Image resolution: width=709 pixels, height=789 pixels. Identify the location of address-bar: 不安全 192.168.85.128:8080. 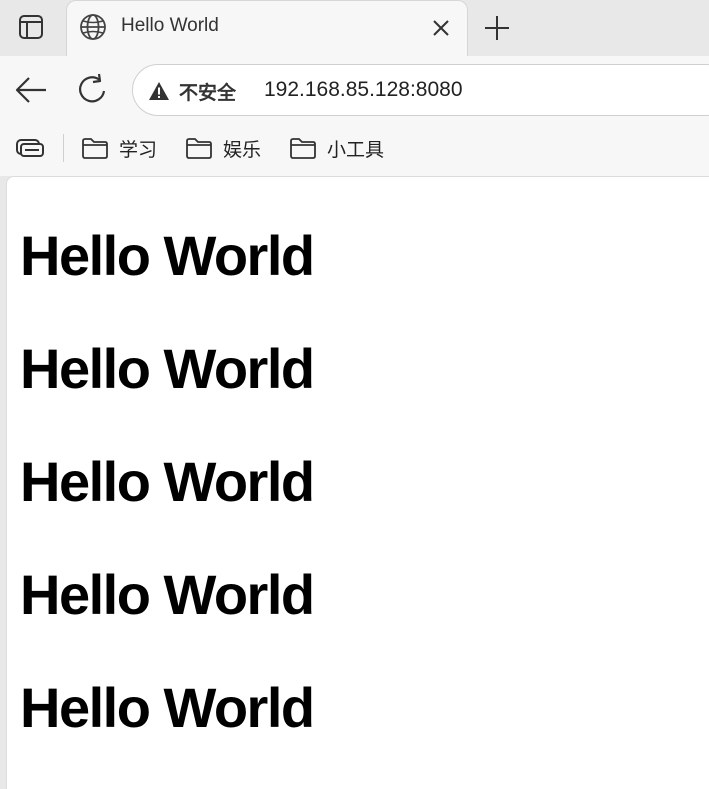
(420, 90).